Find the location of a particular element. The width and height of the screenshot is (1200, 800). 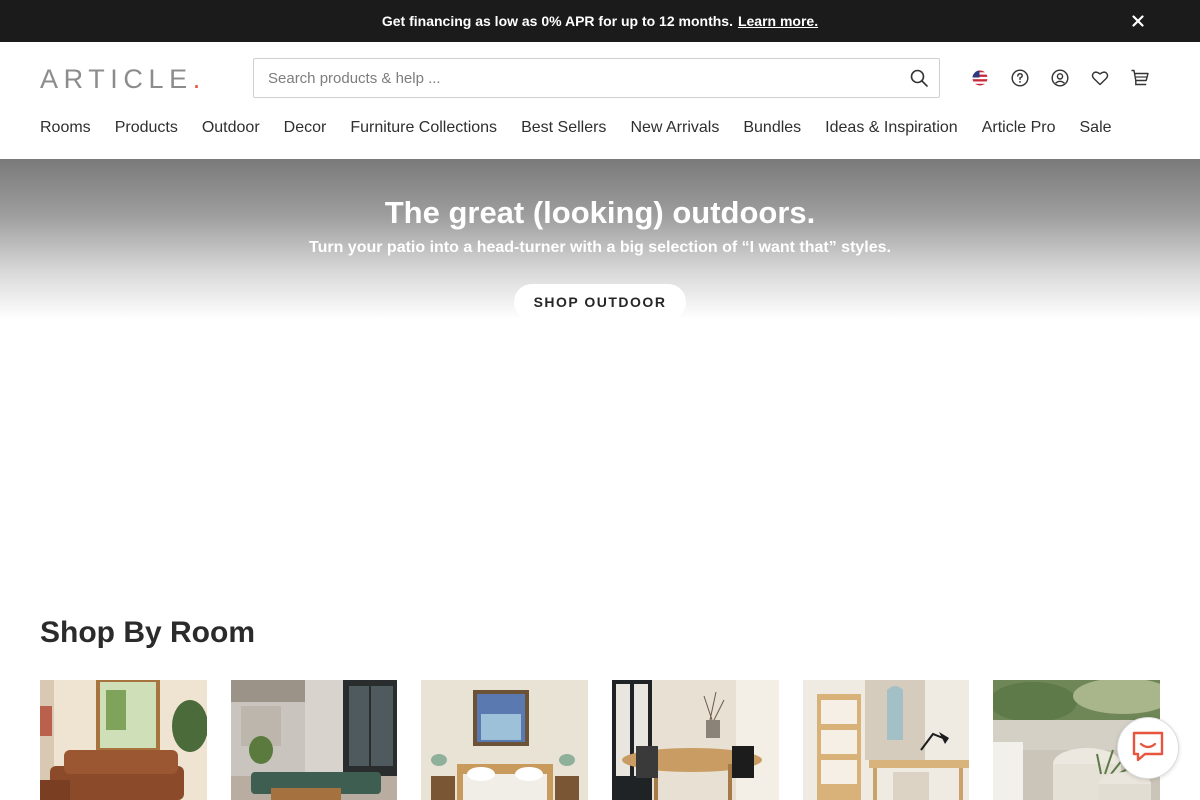

hero-title: The great (looking) outdoors. is located at coordinates (600, 212).